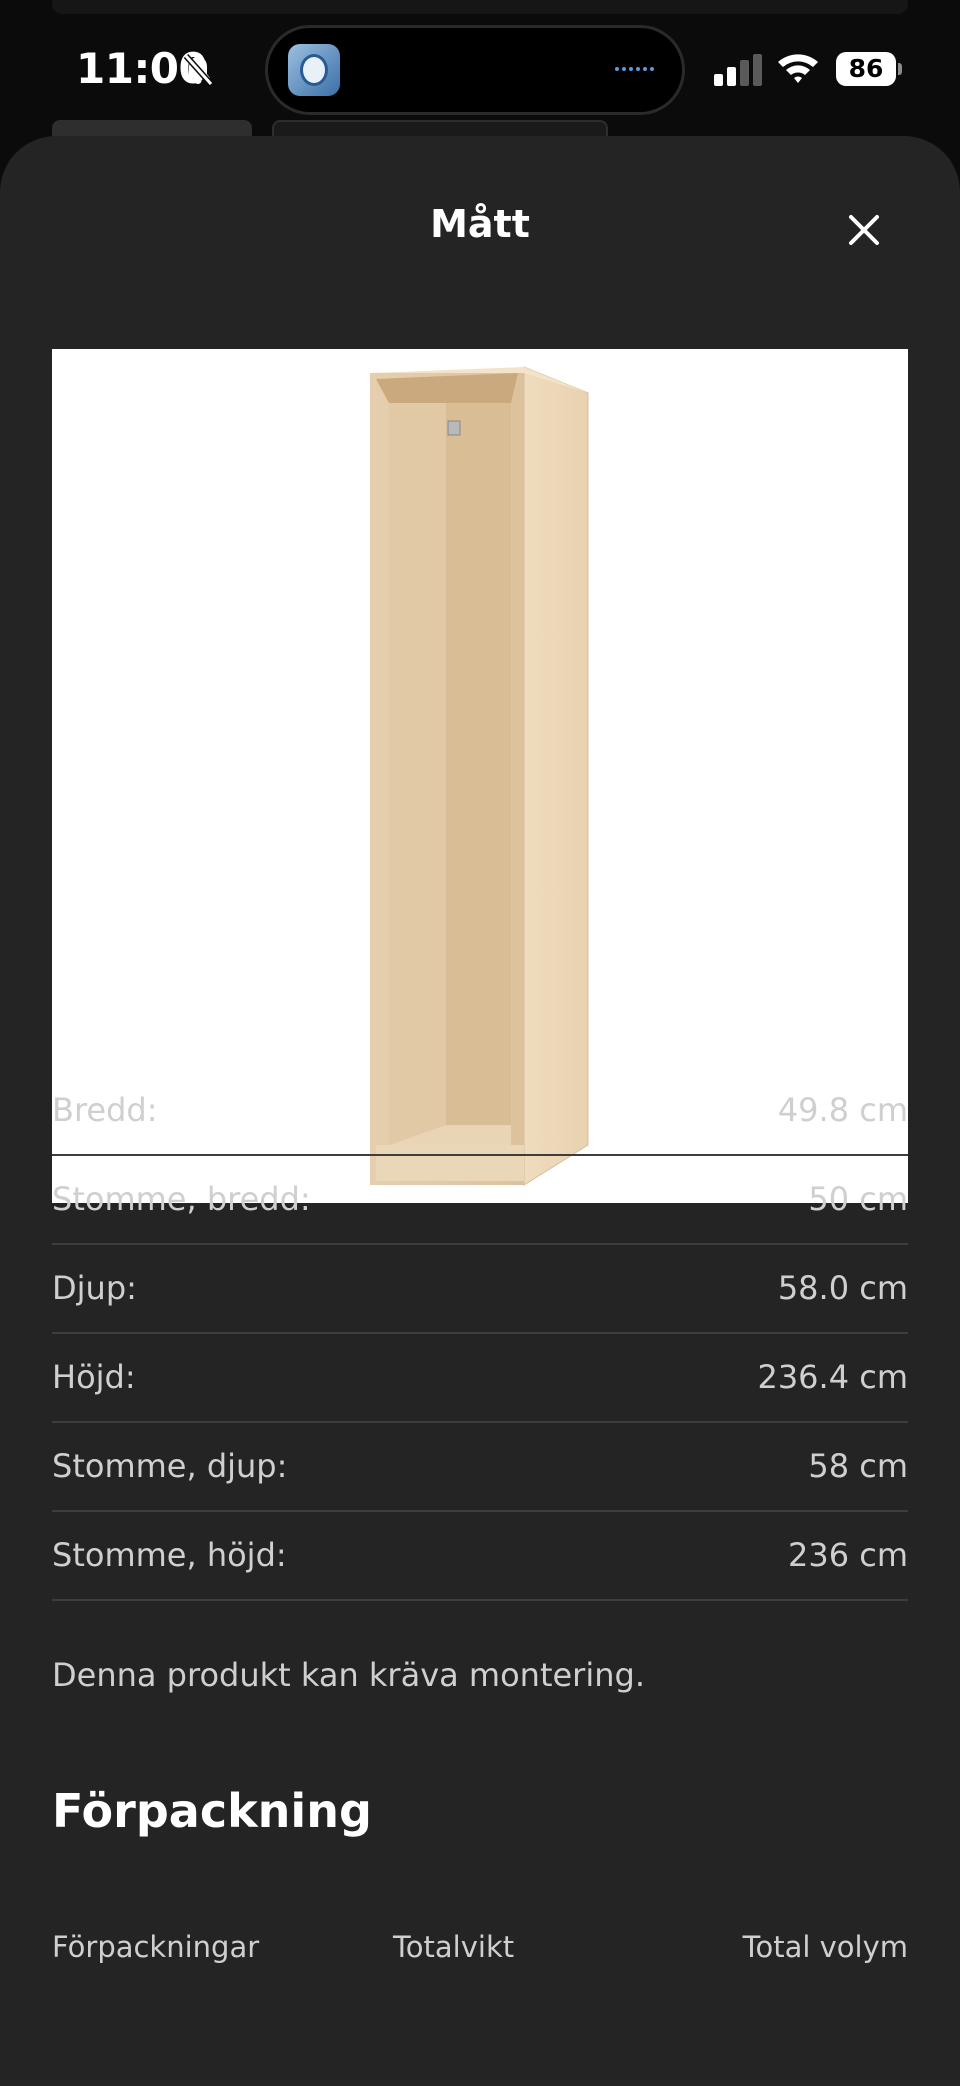  What do you see at coordinates (866, 69) in the screenshot?
I see `battery-level: 86` at bounding box center [866, 69].